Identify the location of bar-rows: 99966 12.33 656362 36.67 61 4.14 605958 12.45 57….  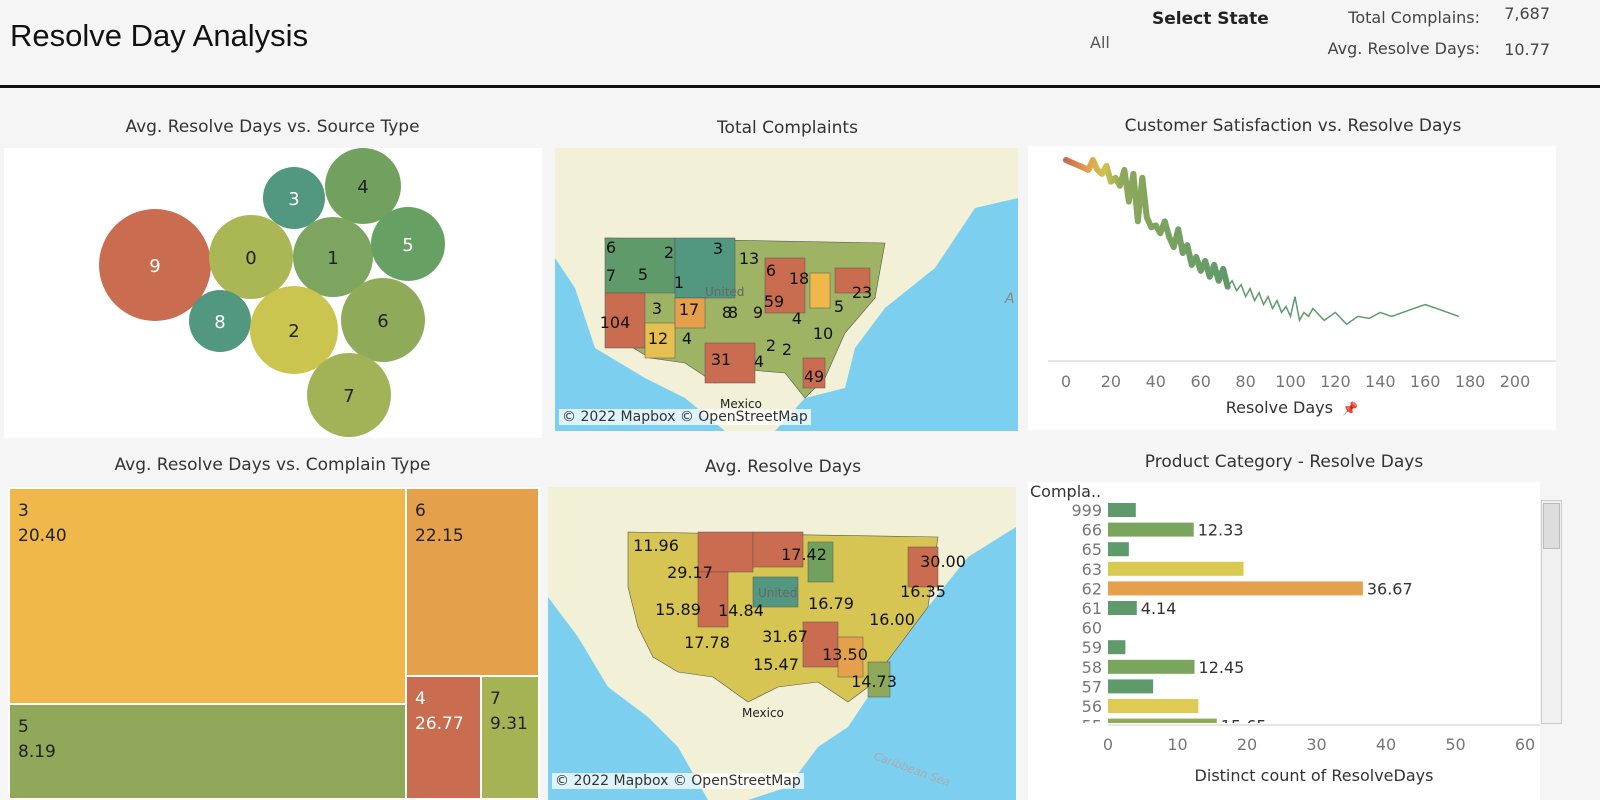
(1242, 617).